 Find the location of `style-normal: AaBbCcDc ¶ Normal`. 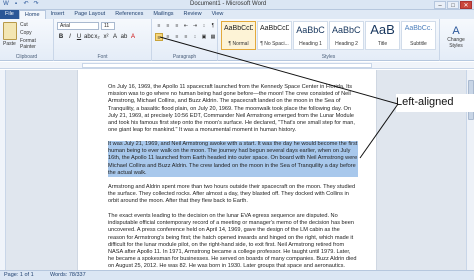

style-normal: AaBbCcDc ¶ Normal is located at coordinates (238, 35).